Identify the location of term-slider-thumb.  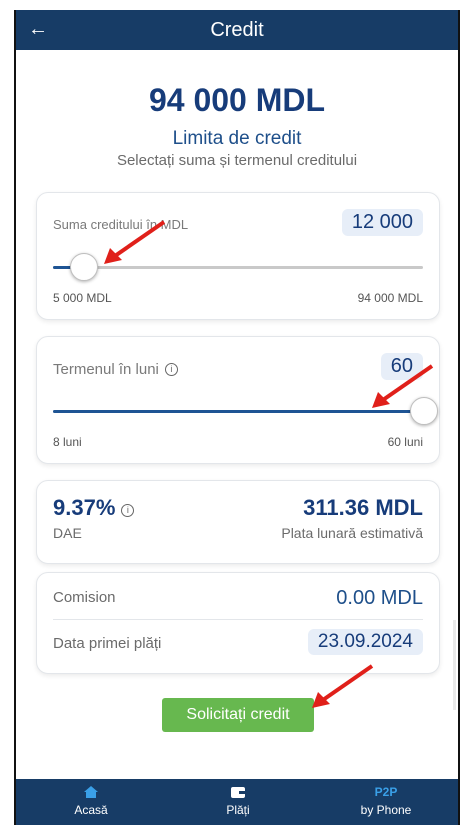
(424, 411).